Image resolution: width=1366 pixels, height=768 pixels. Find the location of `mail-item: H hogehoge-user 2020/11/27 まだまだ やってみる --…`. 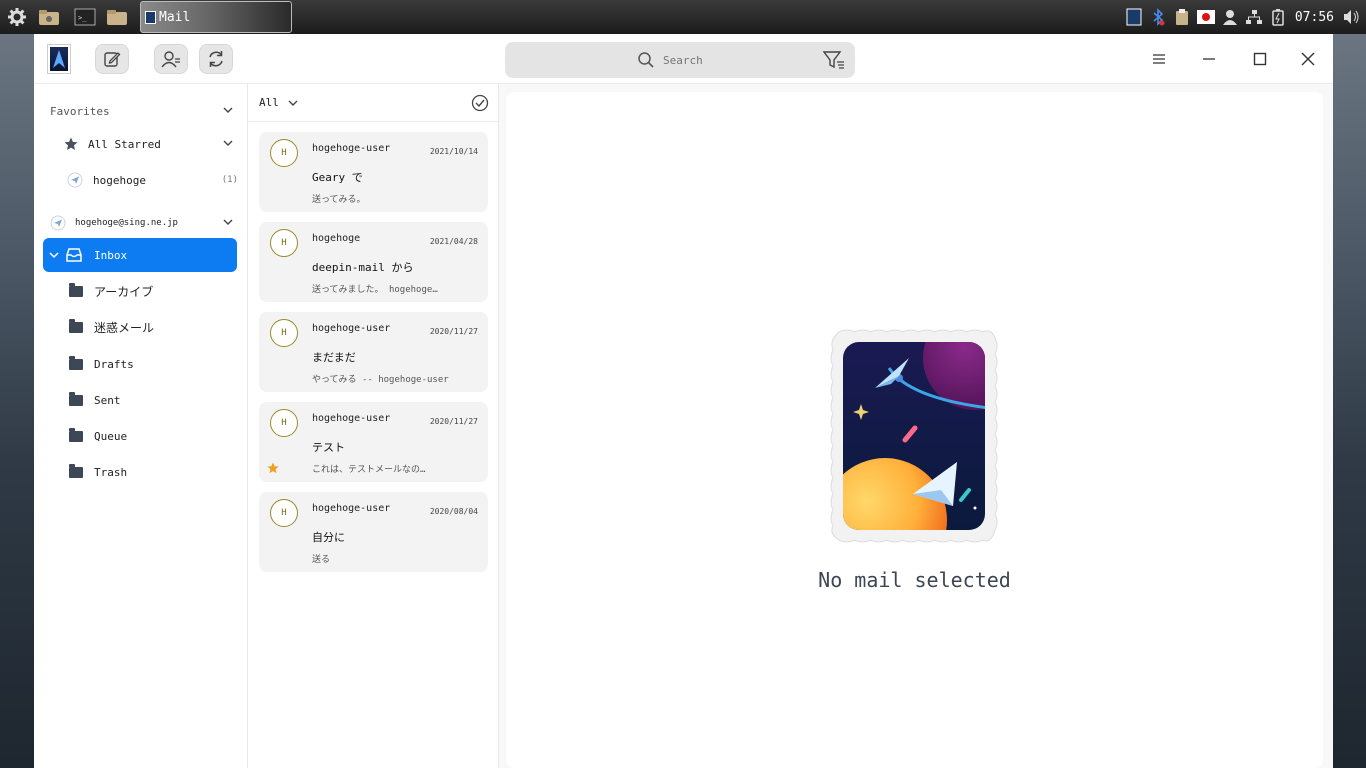

mail-item: H hogehoge-user 2020/11/27 まだまだ やってみる --… is located at coordinates (373, 352).